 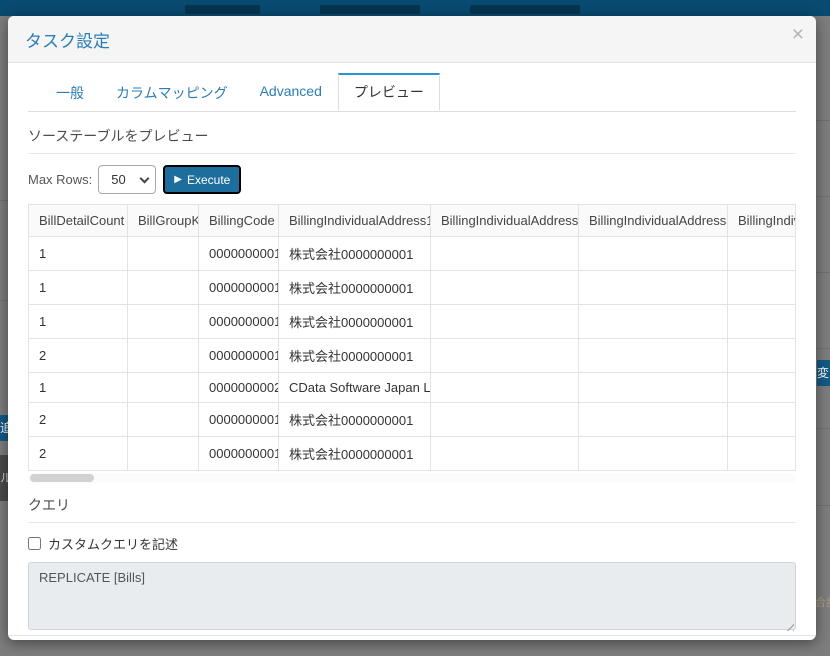 I want to click on dialog-footer: ✖ キャンセル OK, so click(x=412, y=637).